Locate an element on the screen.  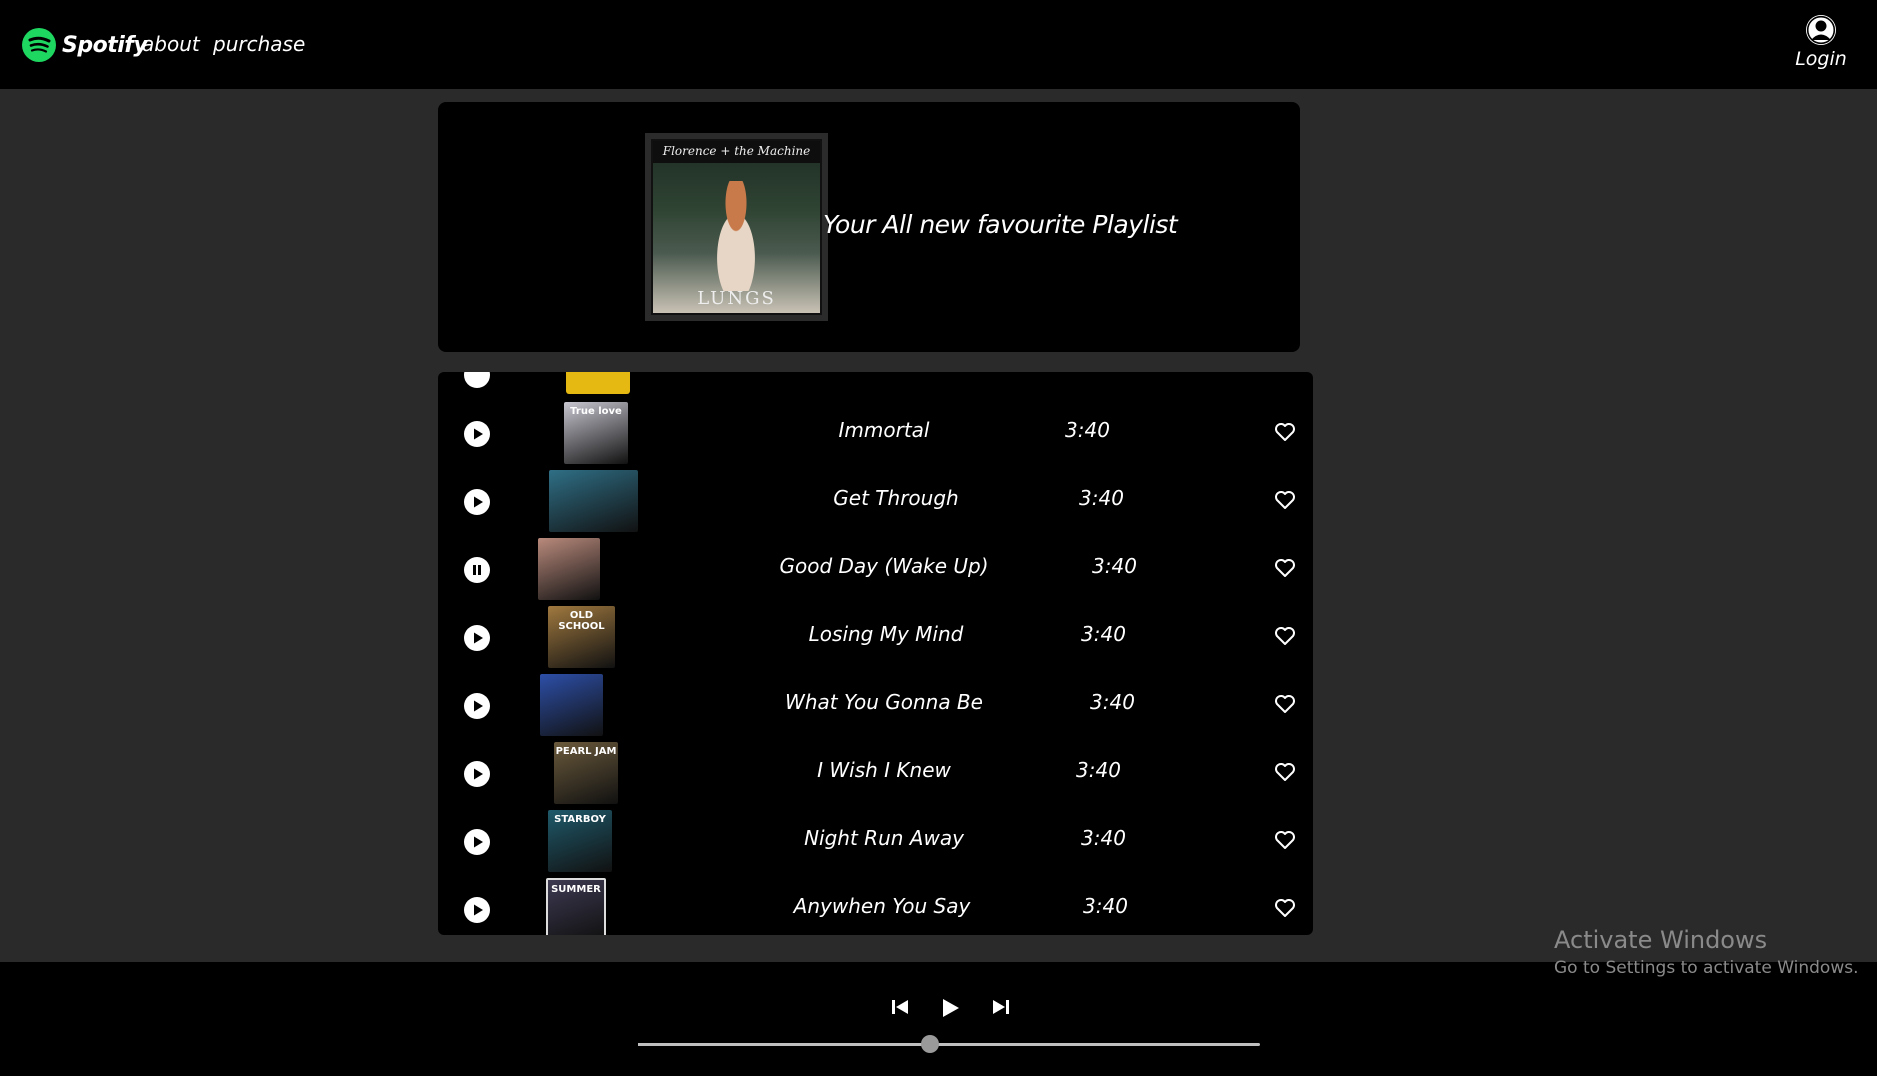
top-navbar: Spotify about purchase Login is located at coordinates (938, 44).